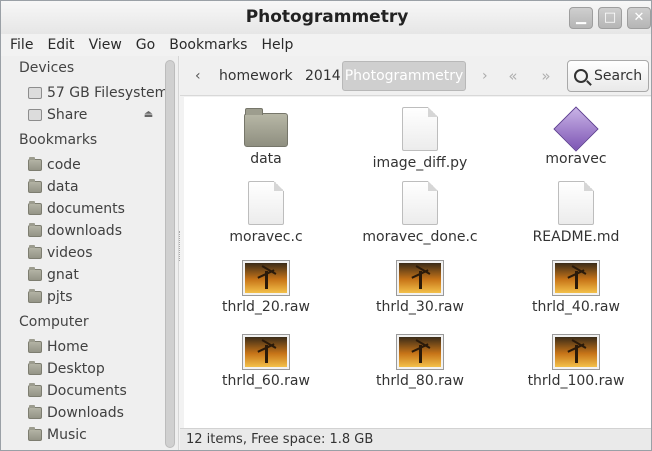 The height and width of the screenshot is (451, 652). Describe the element at coordinates (266, 159) in the screenshot. I see `file-name: data` at that location.